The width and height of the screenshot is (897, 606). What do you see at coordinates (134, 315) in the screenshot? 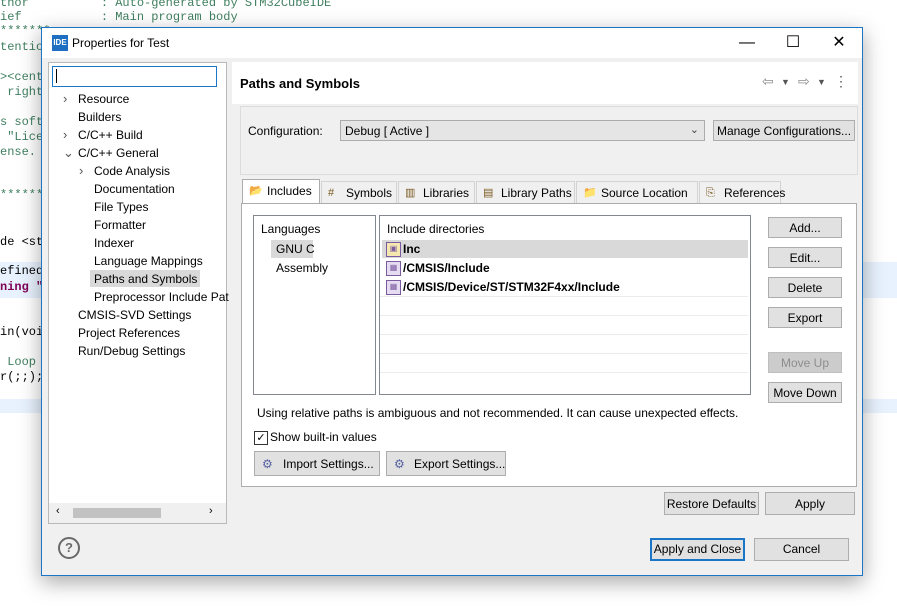
I see `tree-item-cmsis-svd-settings: CMSIS-SVD Settings` at bounding box center [134, 315].